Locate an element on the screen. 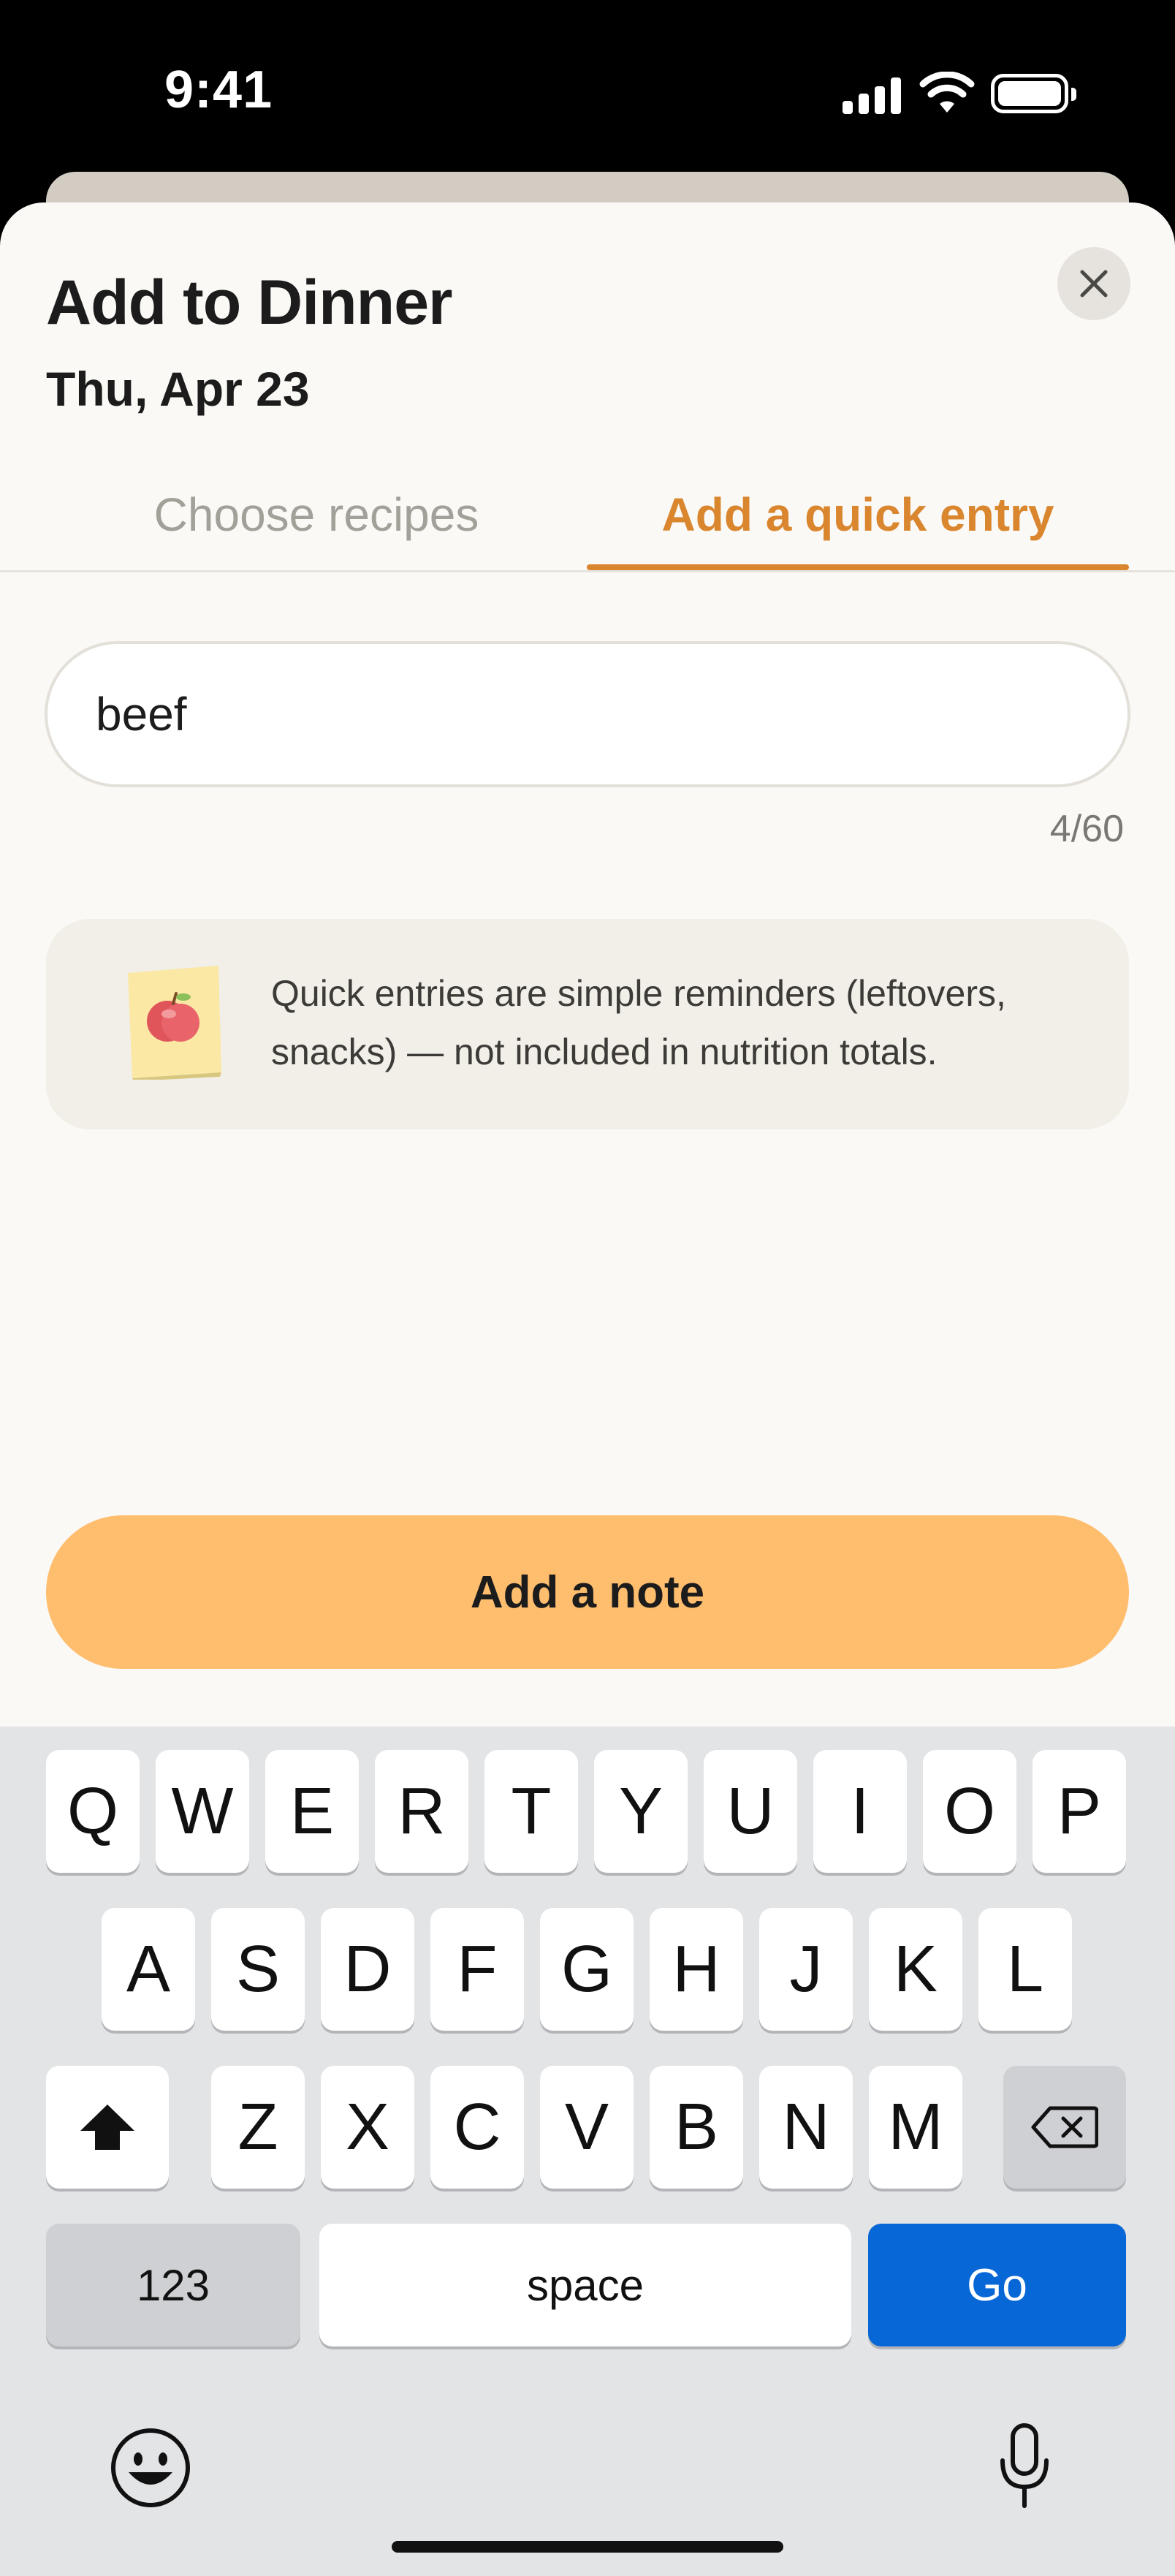 Image resolution: width=1175 pixels, height=2576 pixels. tab-choose-recipes: Choose recipes is located at coordinates (316, 528).